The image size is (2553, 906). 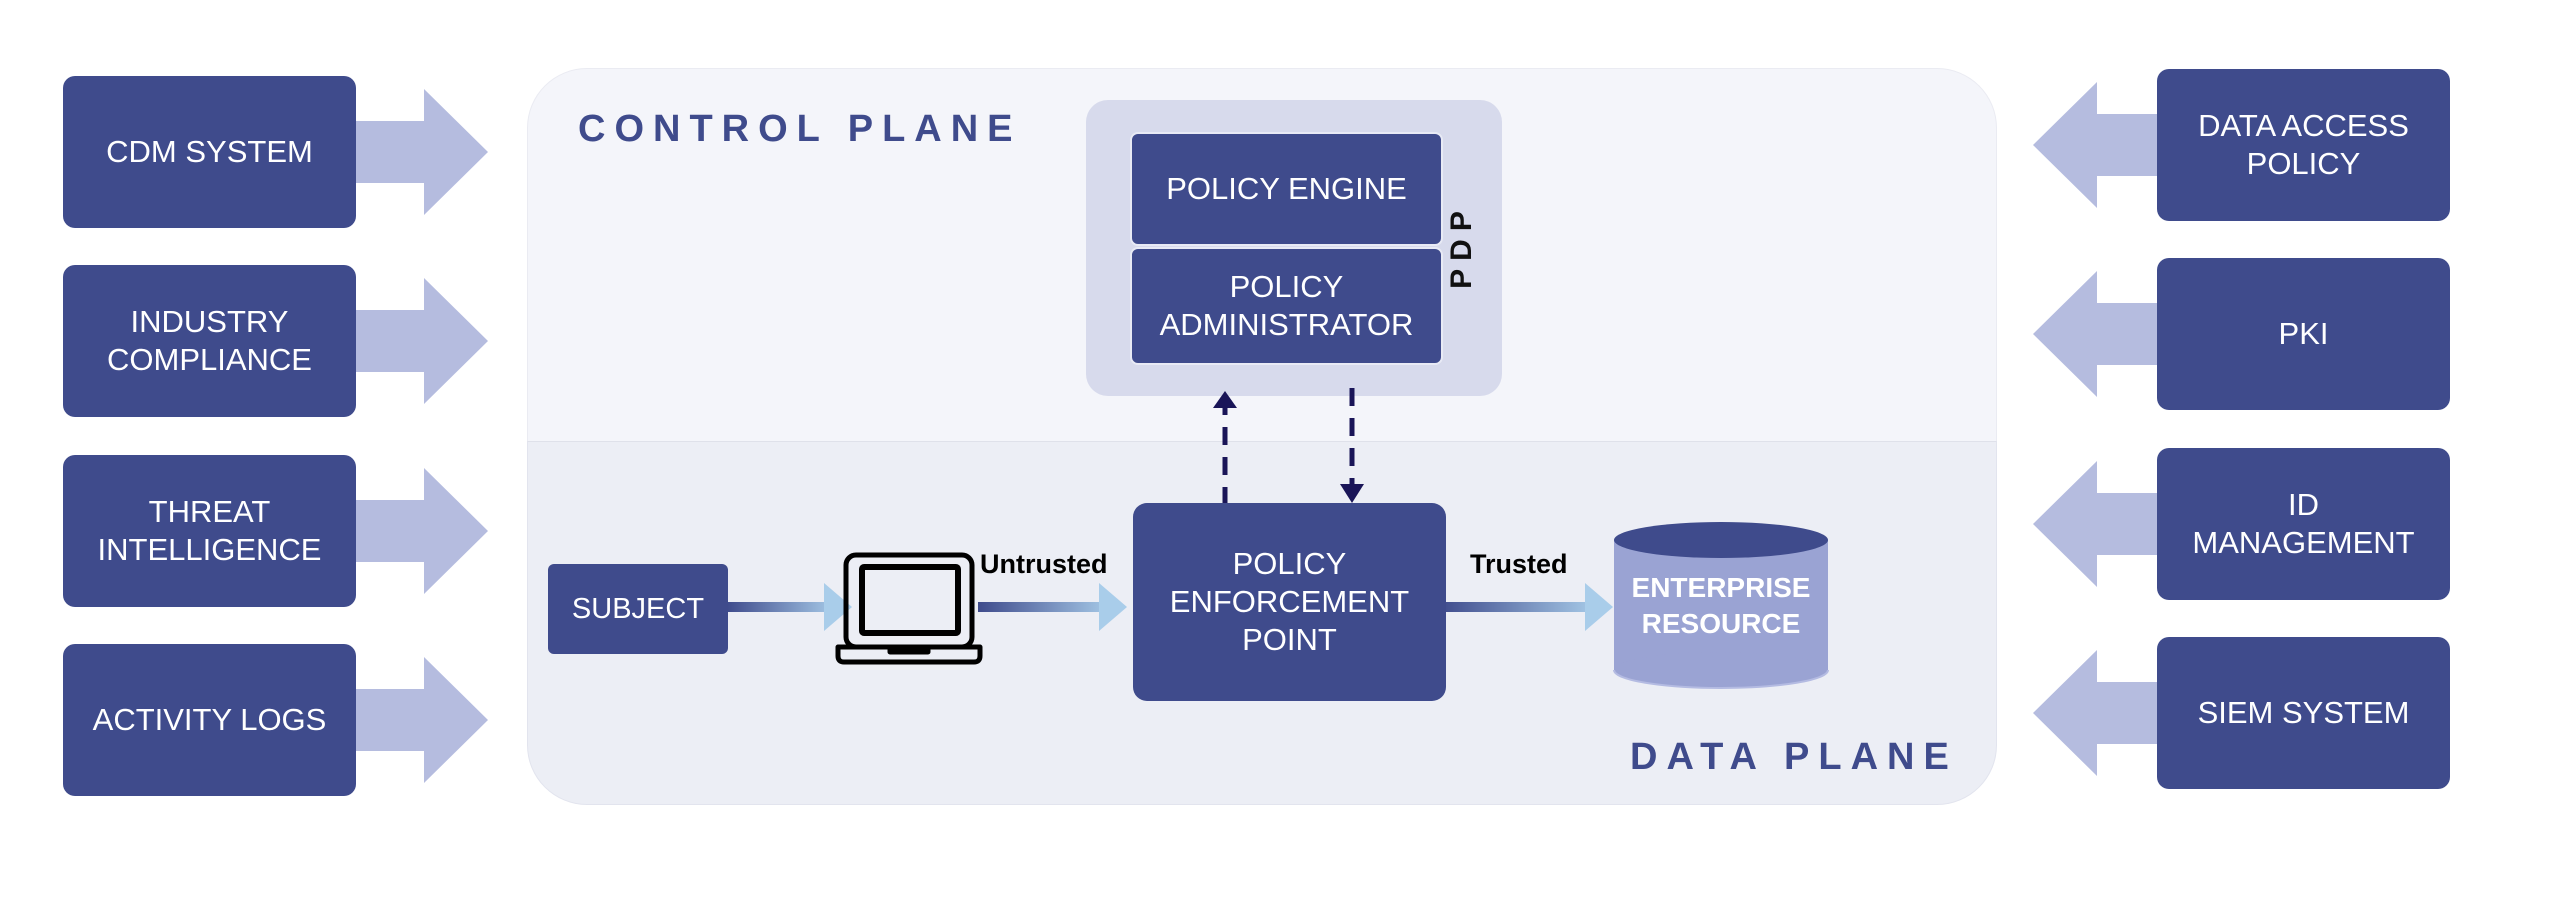 I want to click on trusted-label: Trusted, so click(x=1519, y=564).